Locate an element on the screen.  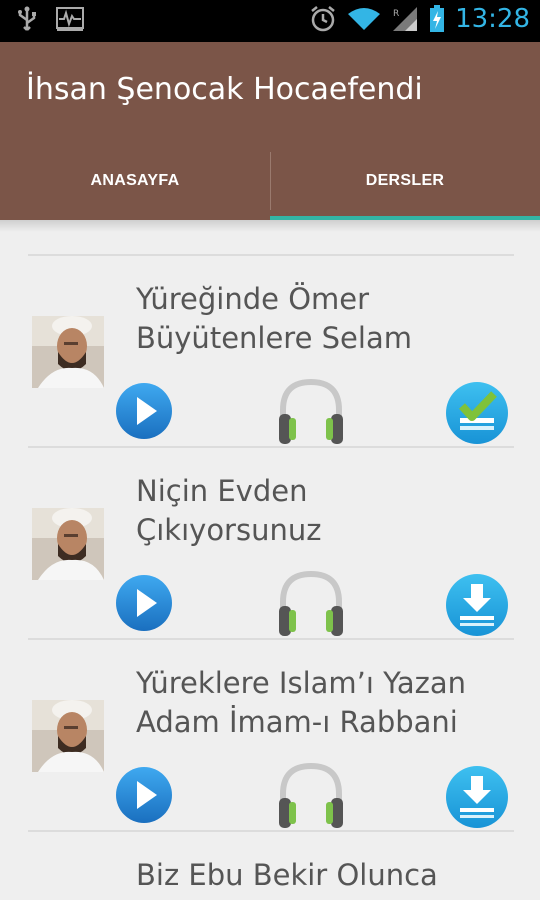
battery-charging-icon is located at coordinates (437, 18).